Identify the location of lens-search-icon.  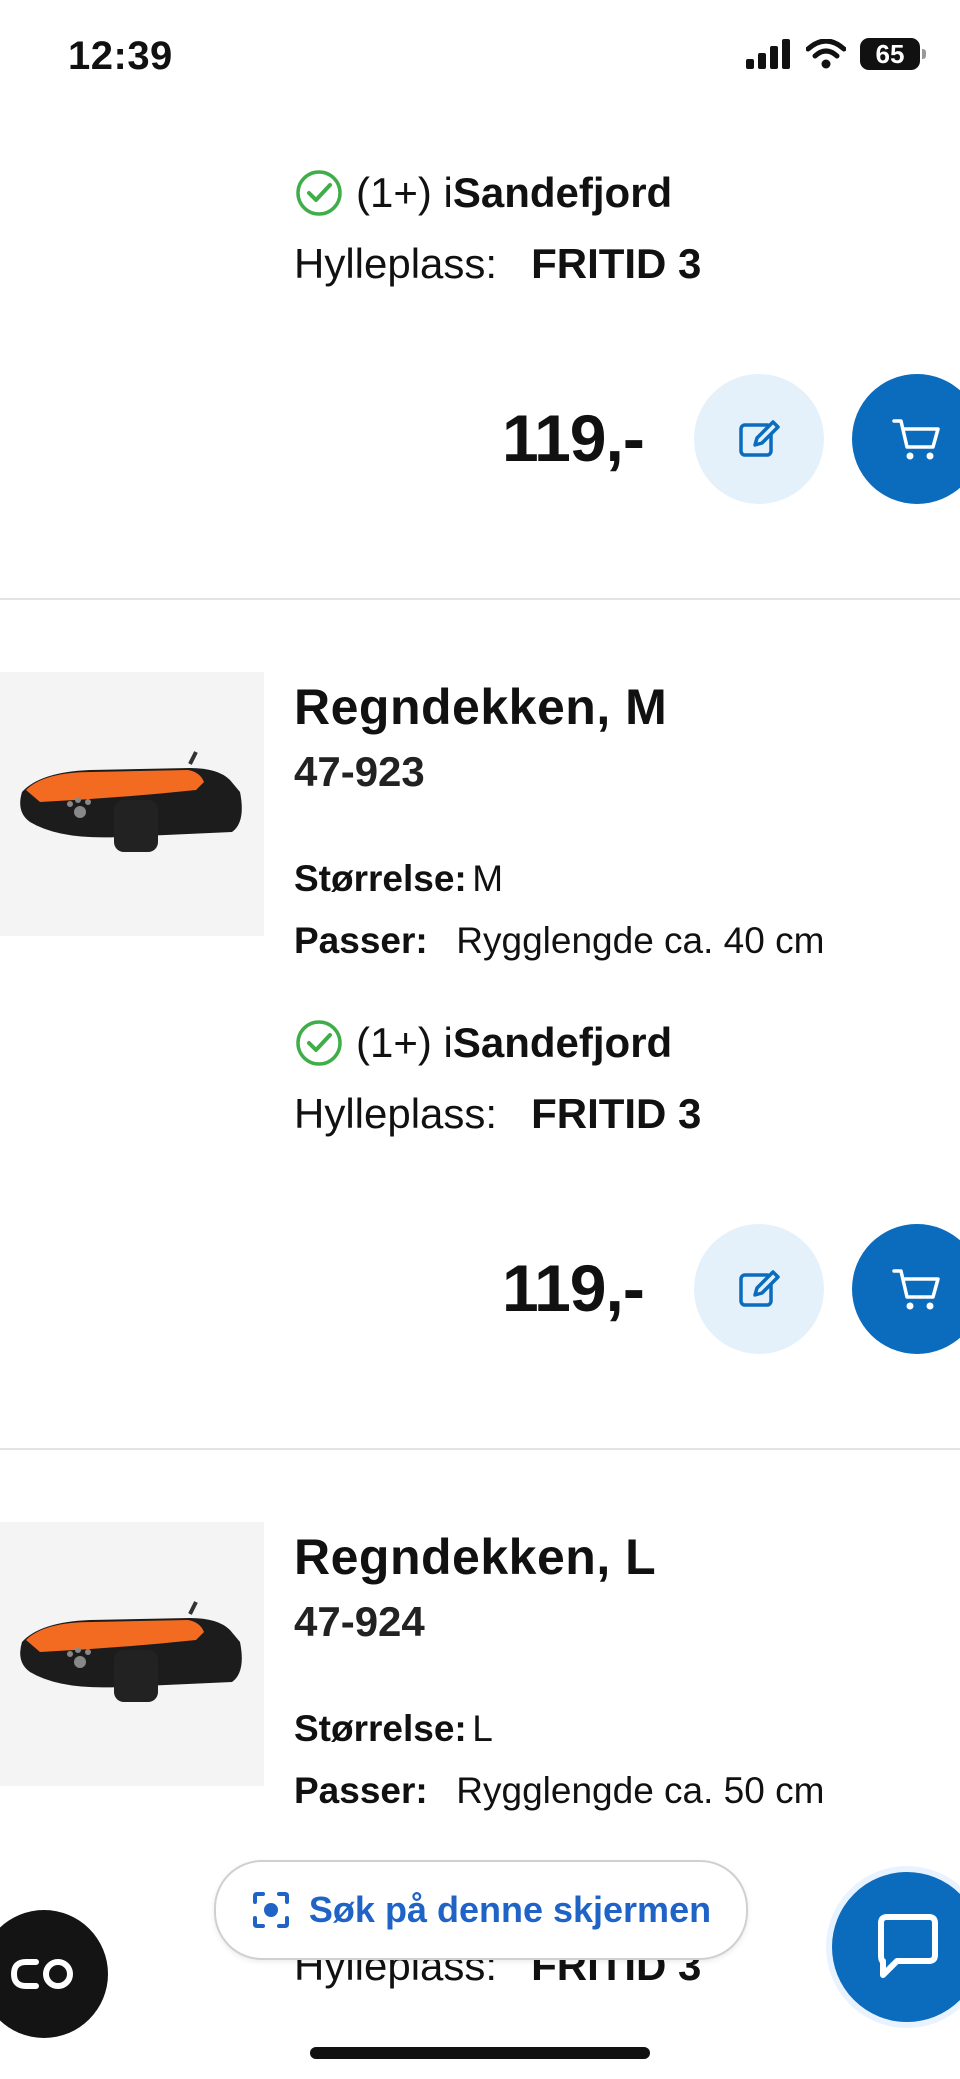
(270, 1910).